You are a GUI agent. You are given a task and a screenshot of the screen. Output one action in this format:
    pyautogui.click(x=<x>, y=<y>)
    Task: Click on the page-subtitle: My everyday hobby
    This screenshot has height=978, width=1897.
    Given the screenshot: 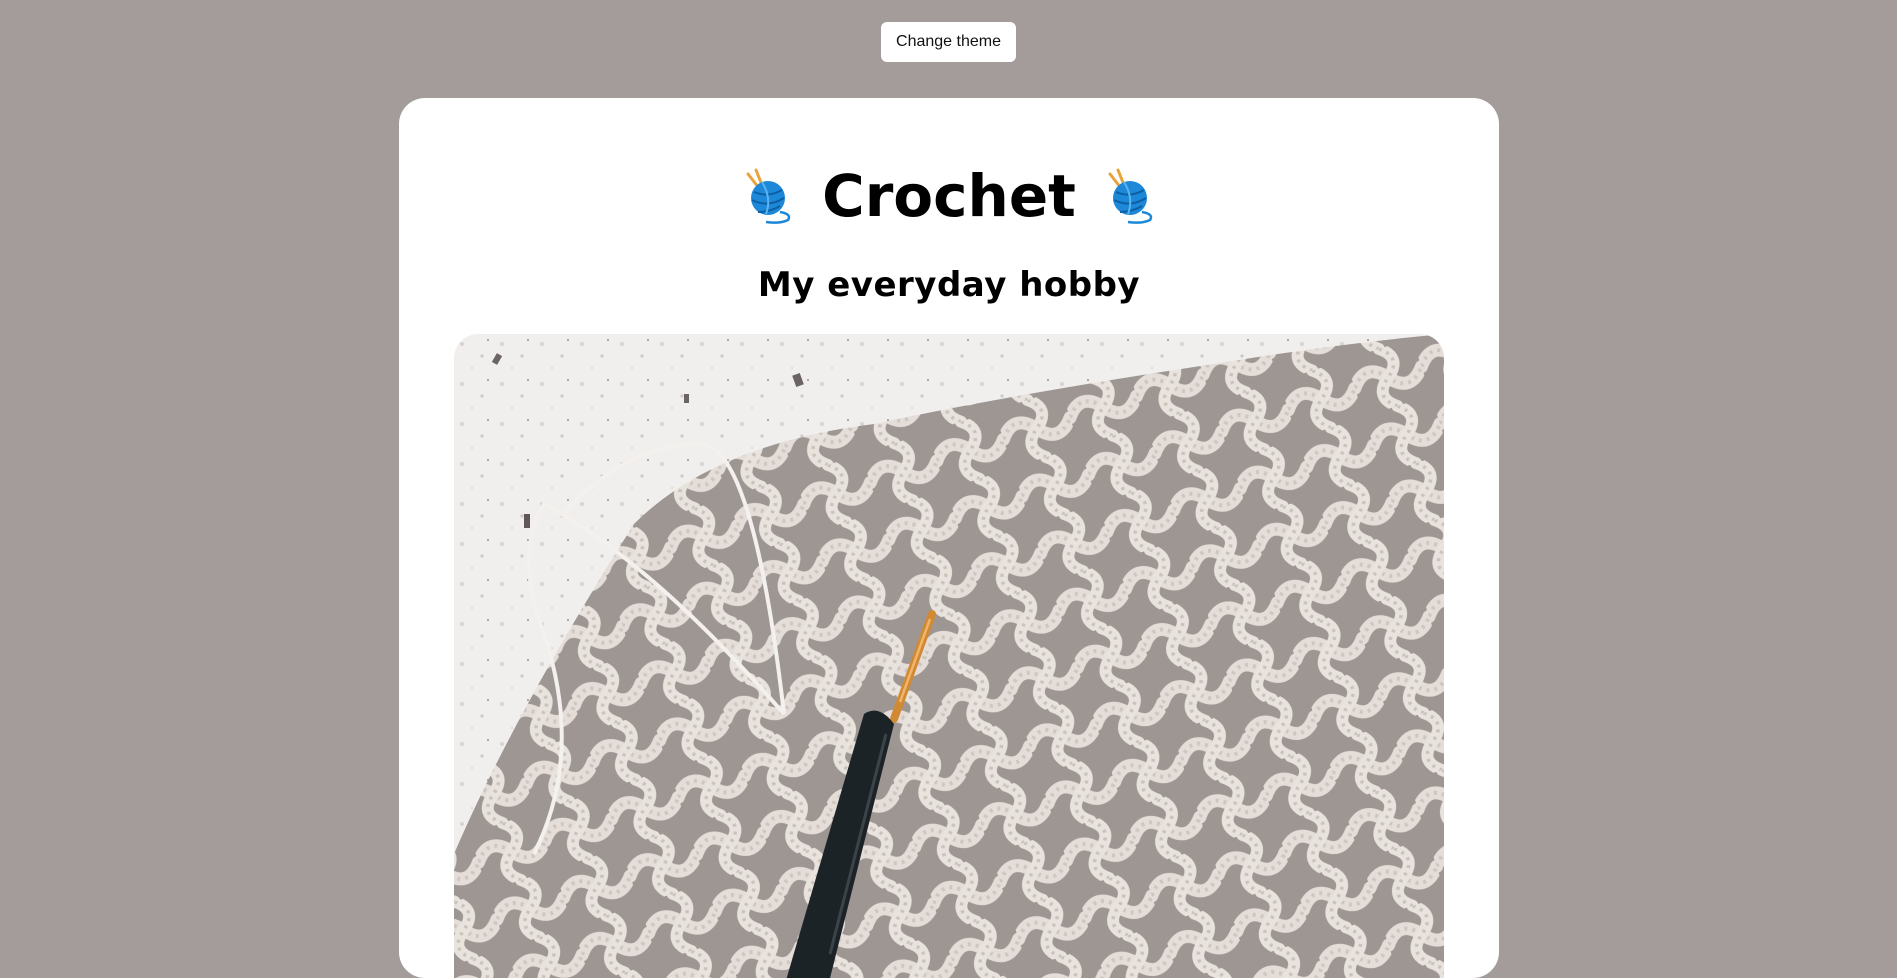 What is the action you would take?
    pyautogui.click(x=949, y=285)
    